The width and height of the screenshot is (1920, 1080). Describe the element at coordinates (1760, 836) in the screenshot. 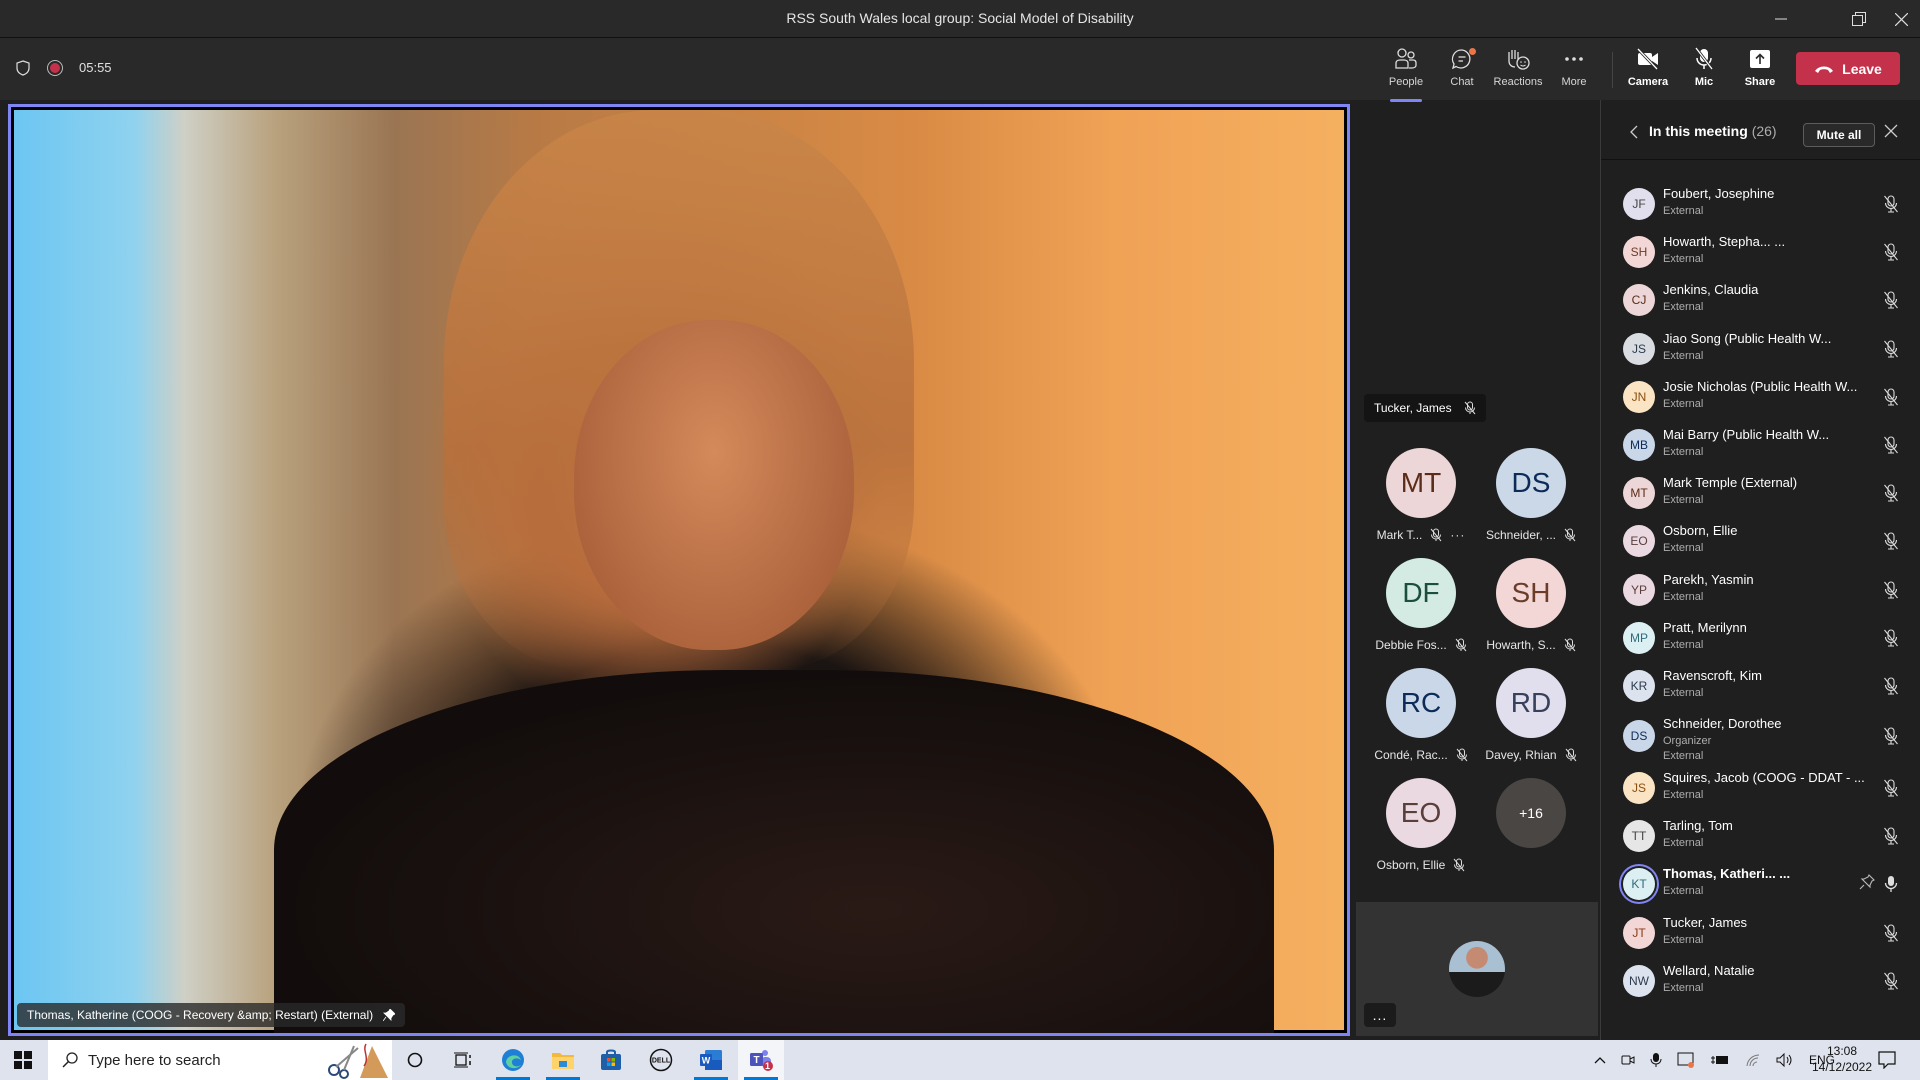

I see `participant-row: TT Tarling, Tom External` at that location.